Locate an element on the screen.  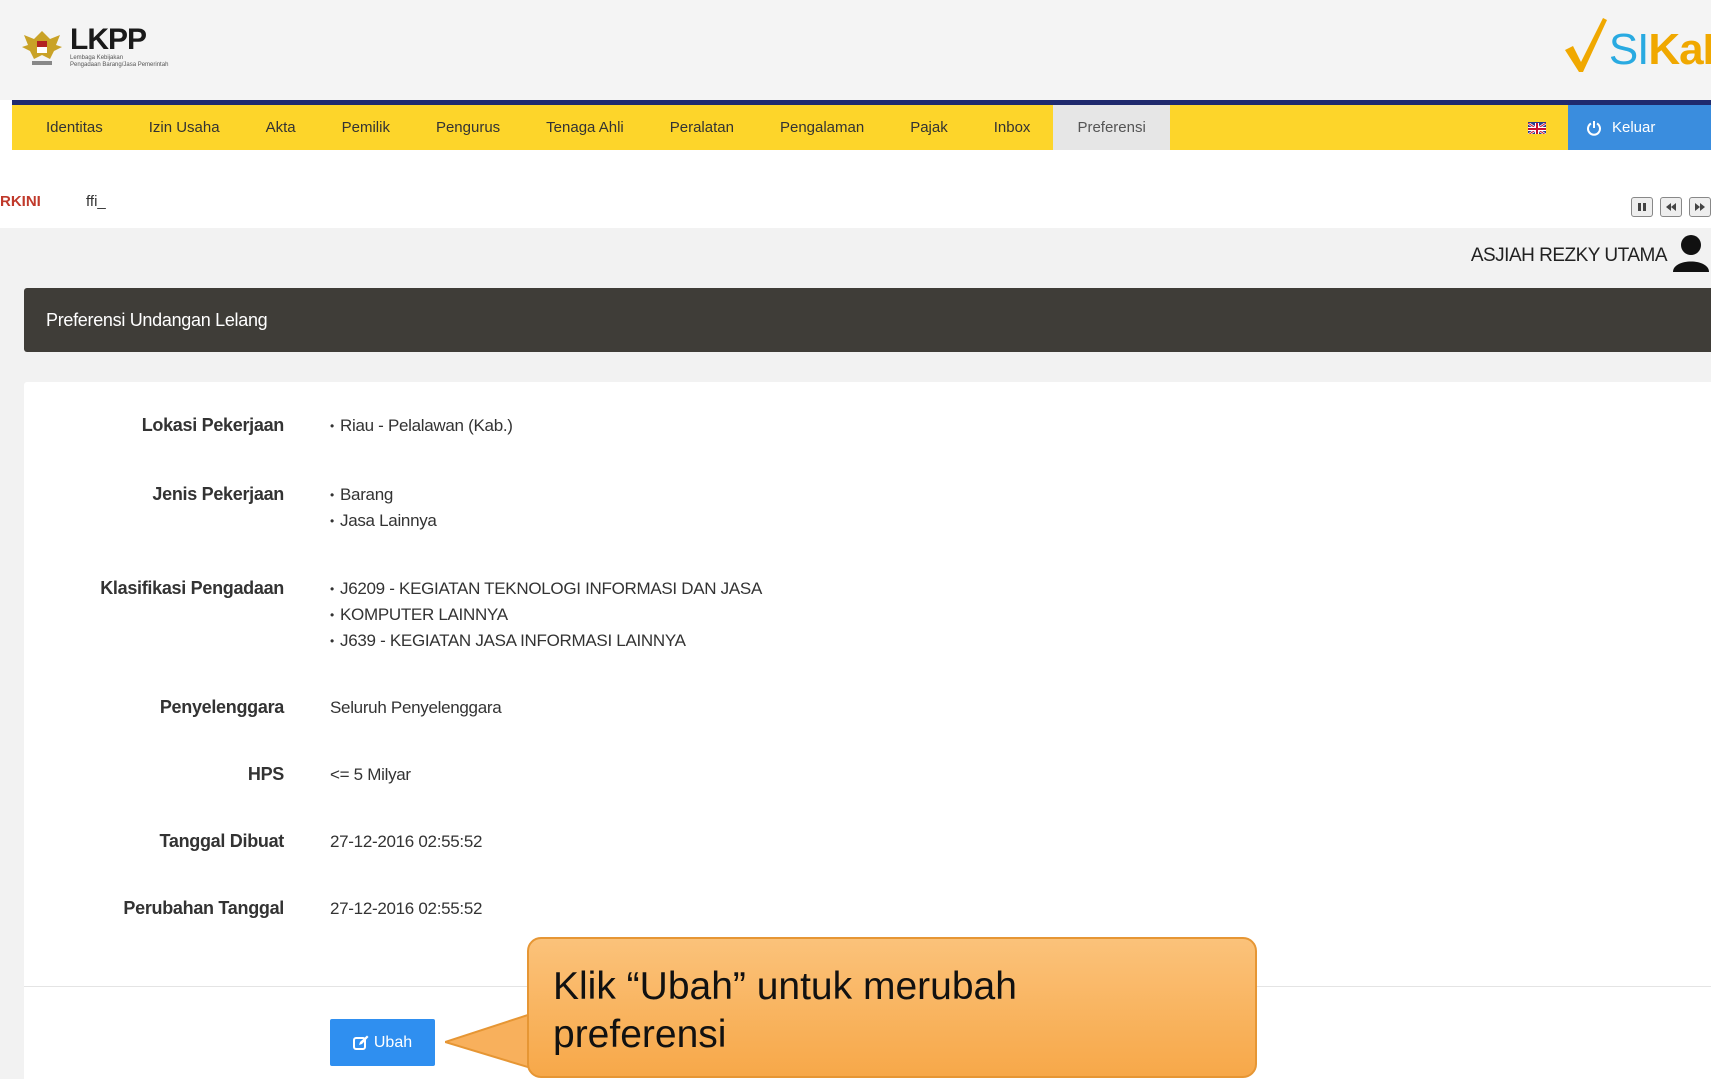
callout-pointer is located at coordinates (488, 1041).